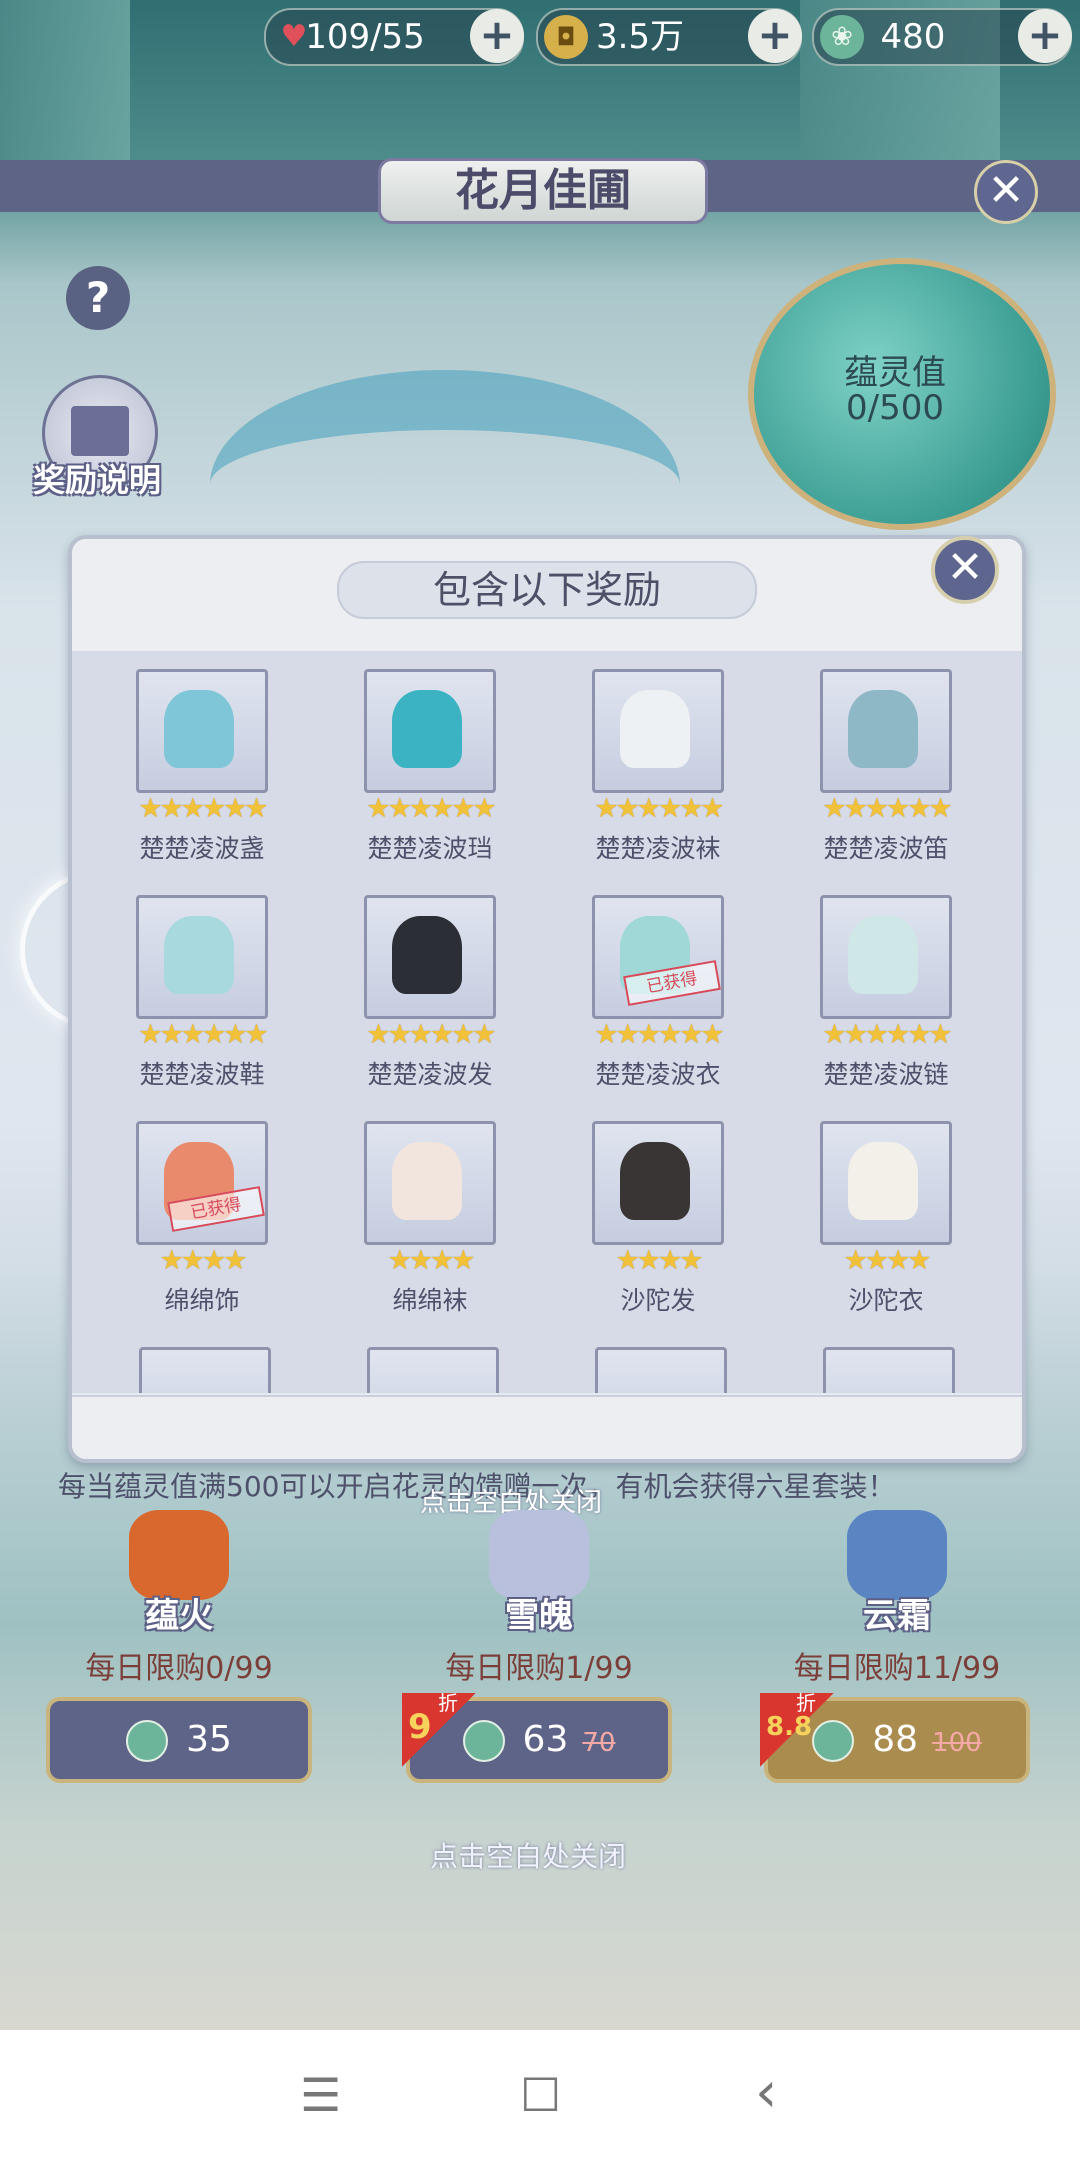  Describe the element at coordinates (1045, 36) in the screenshot. I see `add-jade-button: +` at that location.